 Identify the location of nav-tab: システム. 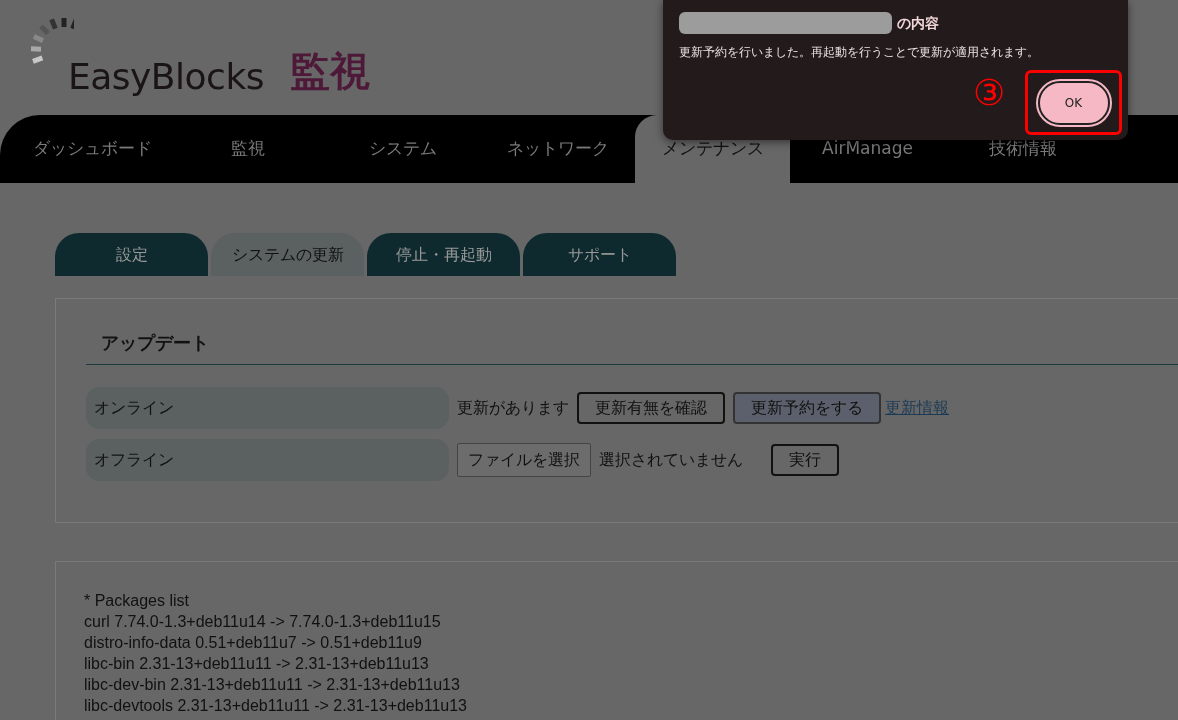
(402, 149).